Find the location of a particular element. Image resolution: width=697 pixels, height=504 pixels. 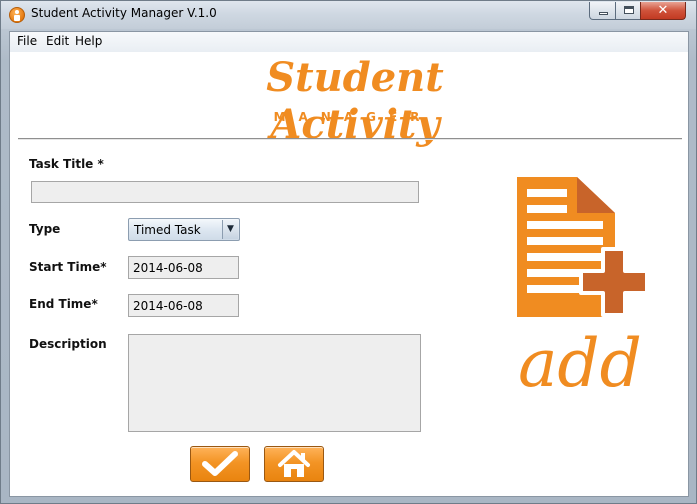

description-label: Description is located at coordinates (68, 344).